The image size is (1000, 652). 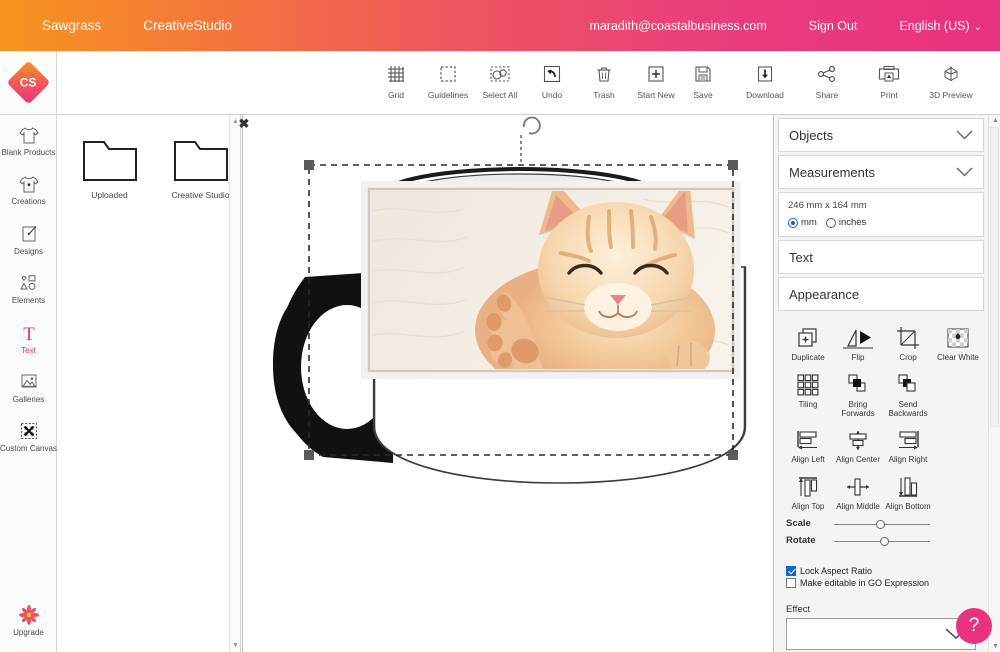 I want to click on bring-forwards-button: Bring Forwards, so click(x=858, y=394).